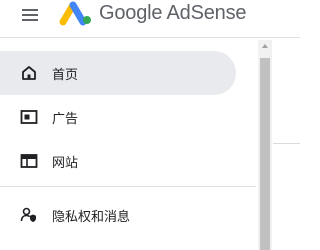  Describe the element at coordinates (128, 186) in the screenshot. I see `sidebar-section-divider` at that location.